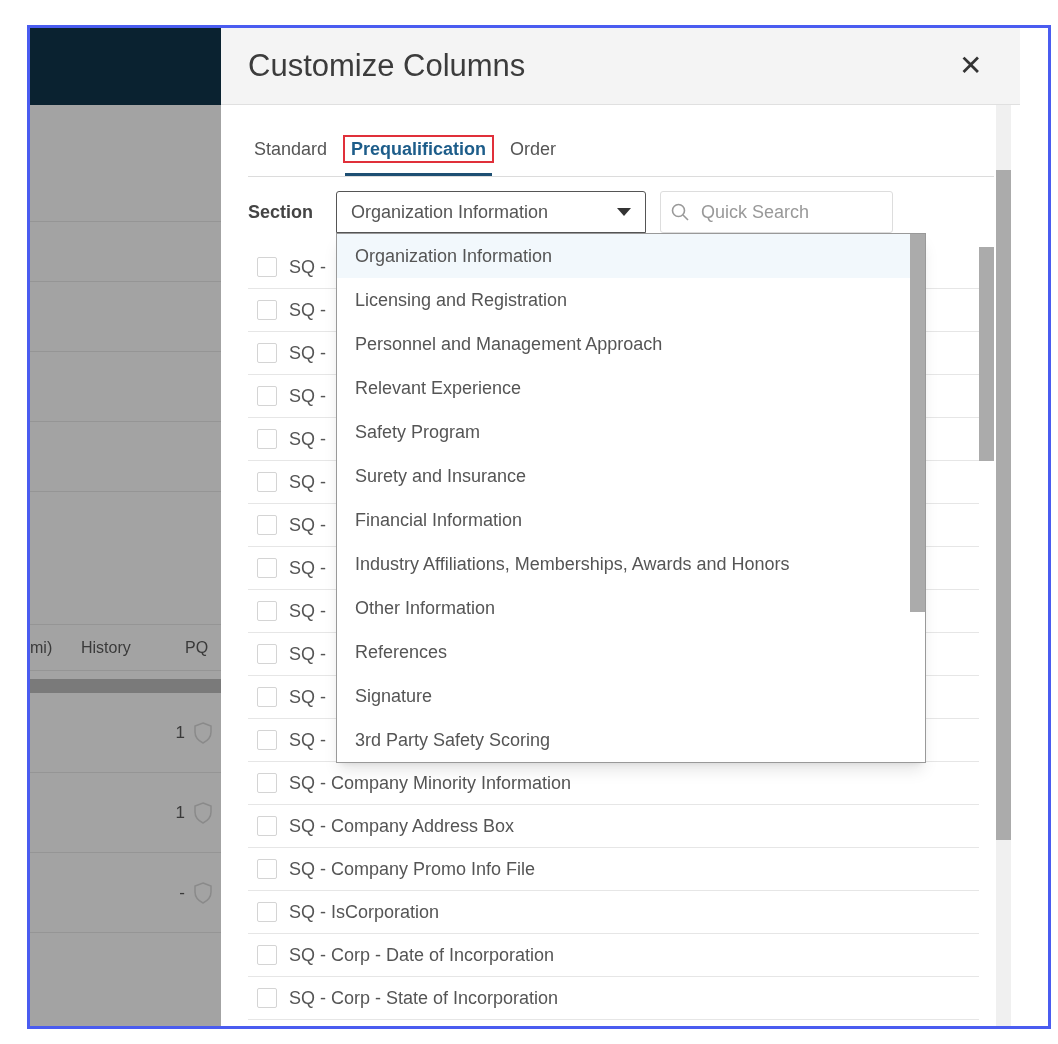  What do you see at coordinates (412, 869) in the screenshot?
I see `column-option-label: SQ - Company Promo Info File` at bounding box center [412, 869].